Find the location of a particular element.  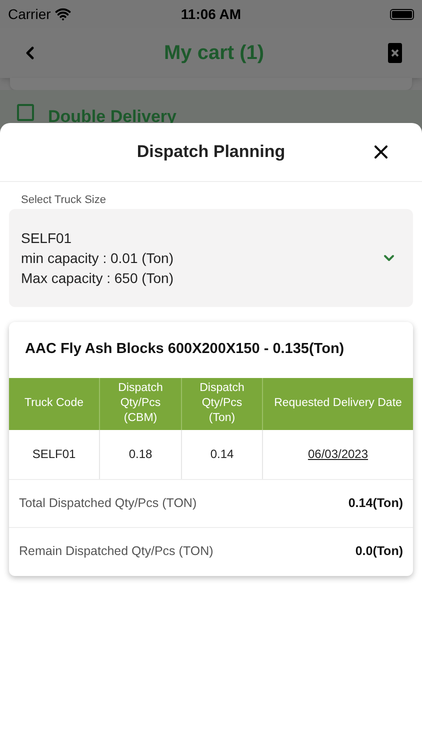

truck-size-label: Select Truck Size is located at coordinates (63, 200).